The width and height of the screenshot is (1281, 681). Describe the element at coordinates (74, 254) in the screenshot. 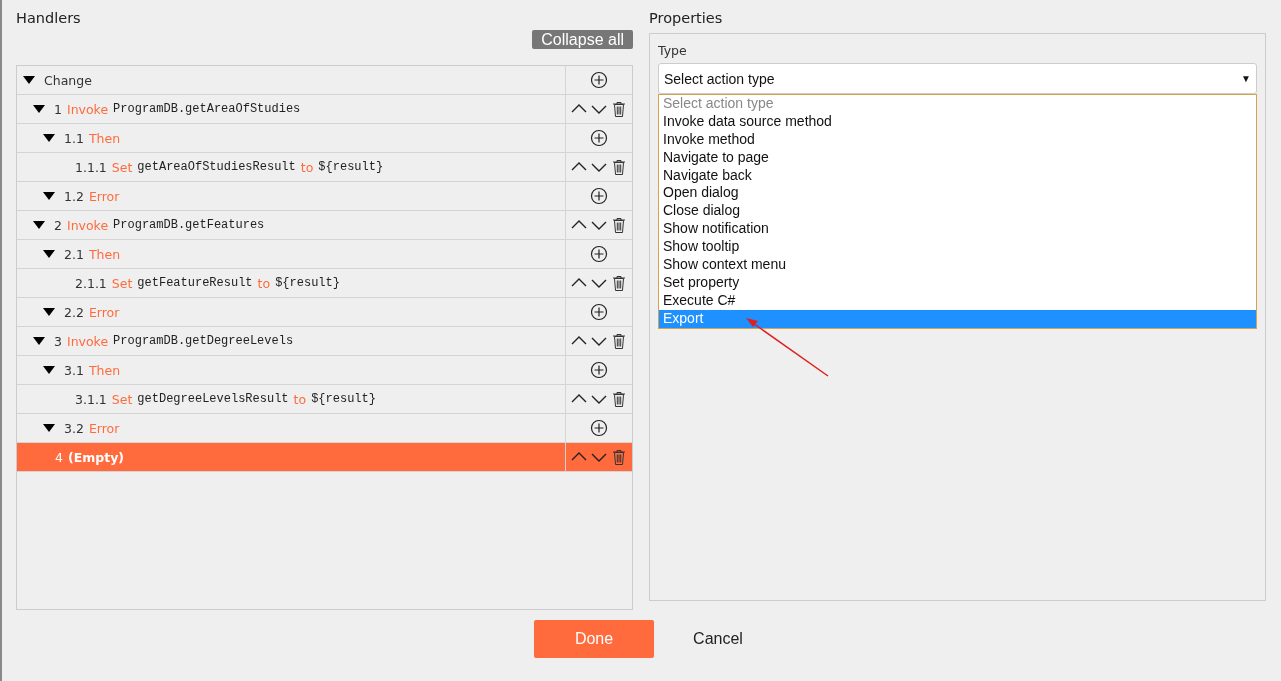

I see `step-number: 2.1` at that location.